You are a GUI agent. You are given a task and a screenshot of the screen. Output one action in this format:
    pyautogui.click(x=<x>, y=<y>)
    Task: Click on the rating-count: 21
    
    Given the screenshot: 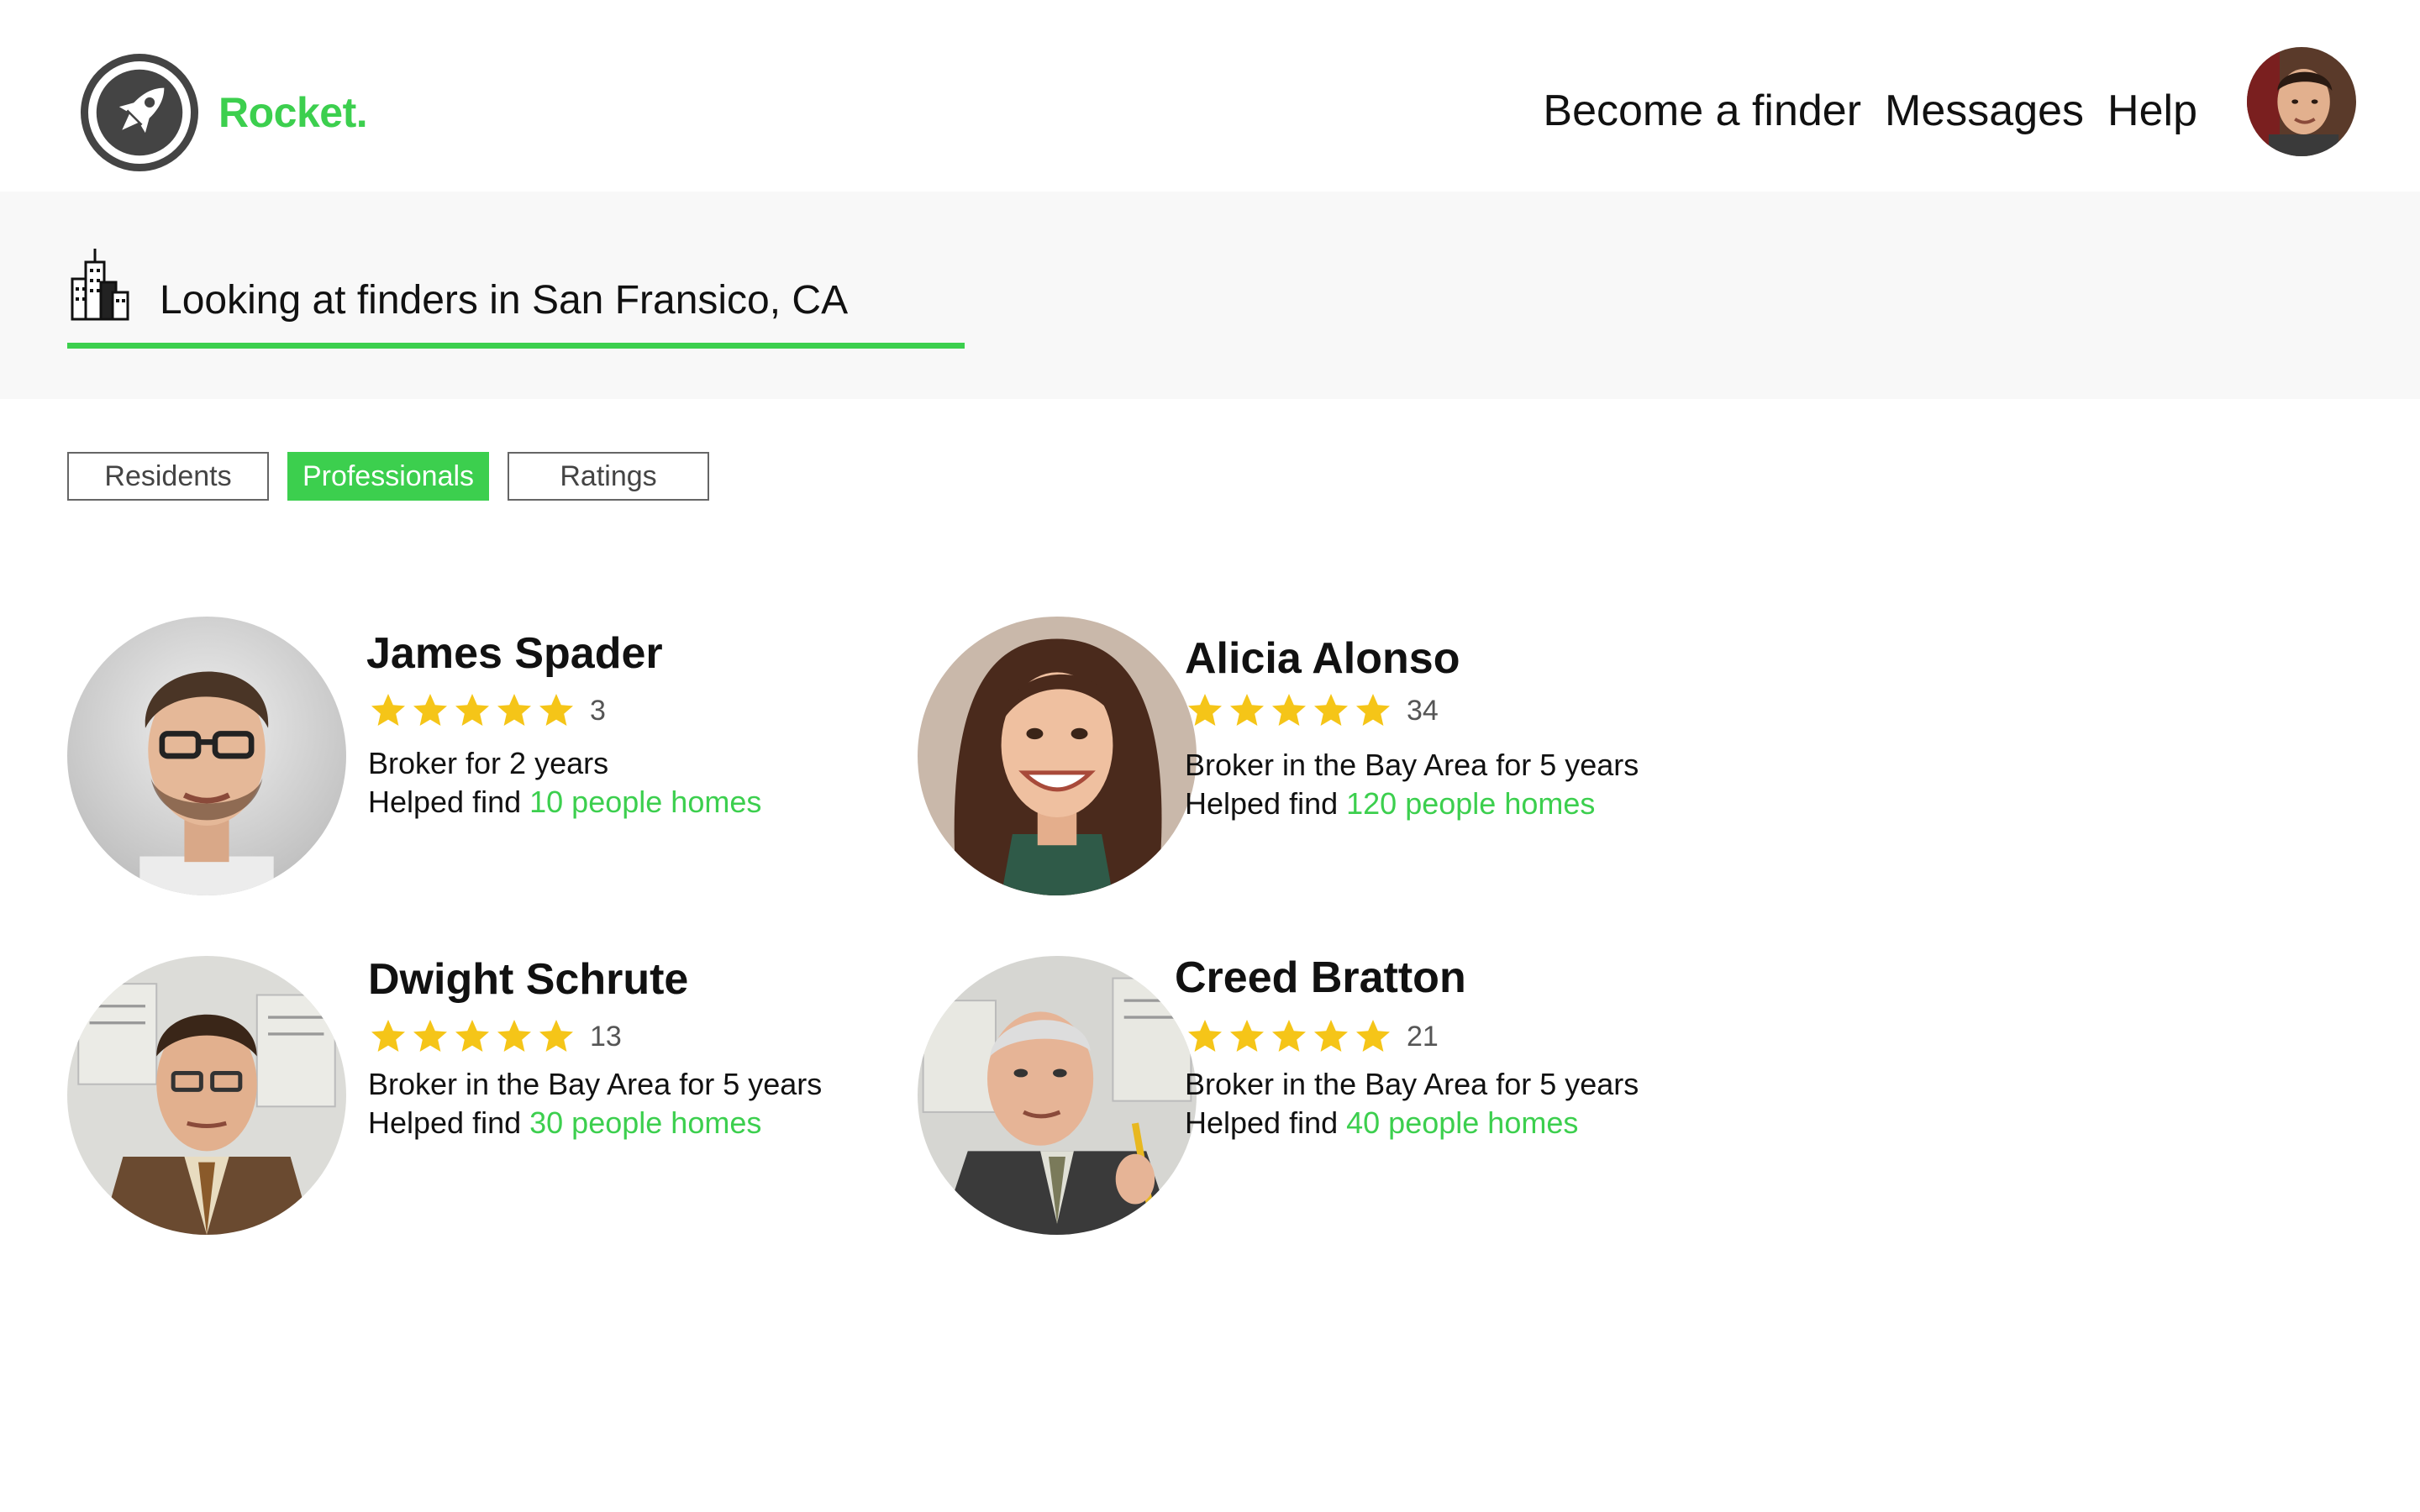 What is the action you would take?
    pyautogui.click(x=1423, y=1036)
    